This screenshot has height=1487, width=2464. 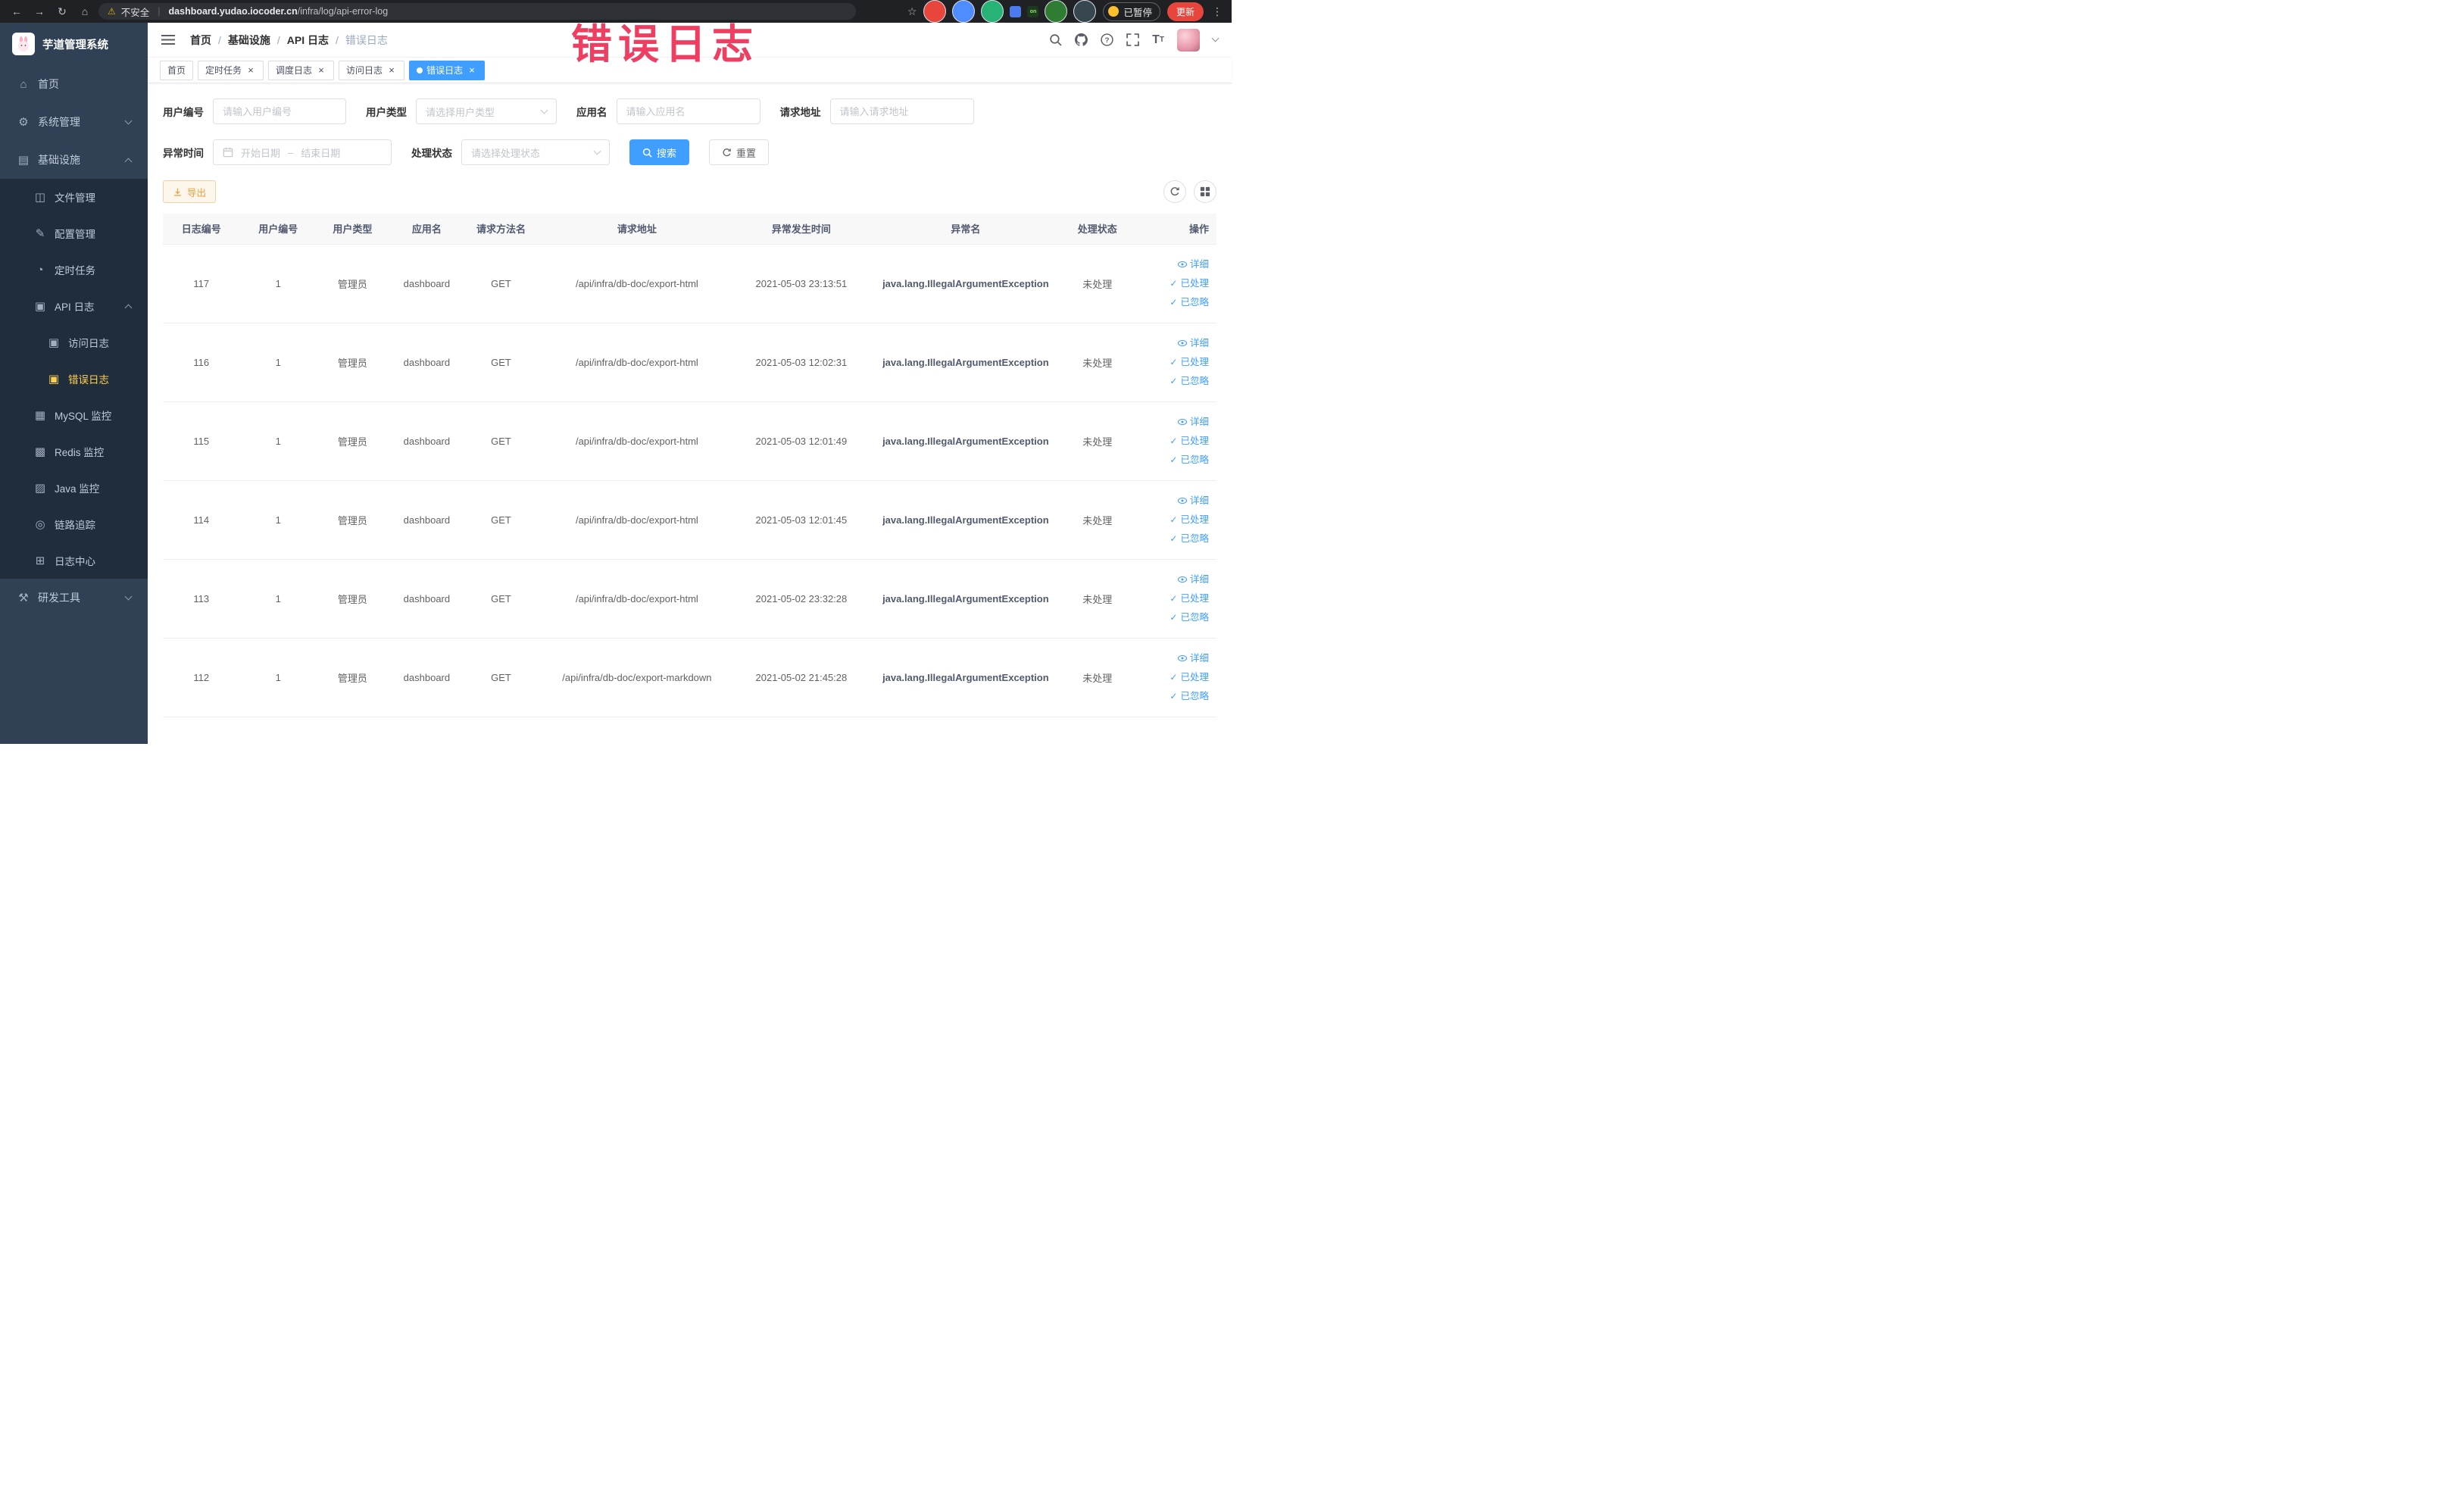 What do you see at coordinates (1158, 39) in the screenshot?
I see `font-size-icon: TT` at bounding box center [1158, 39].